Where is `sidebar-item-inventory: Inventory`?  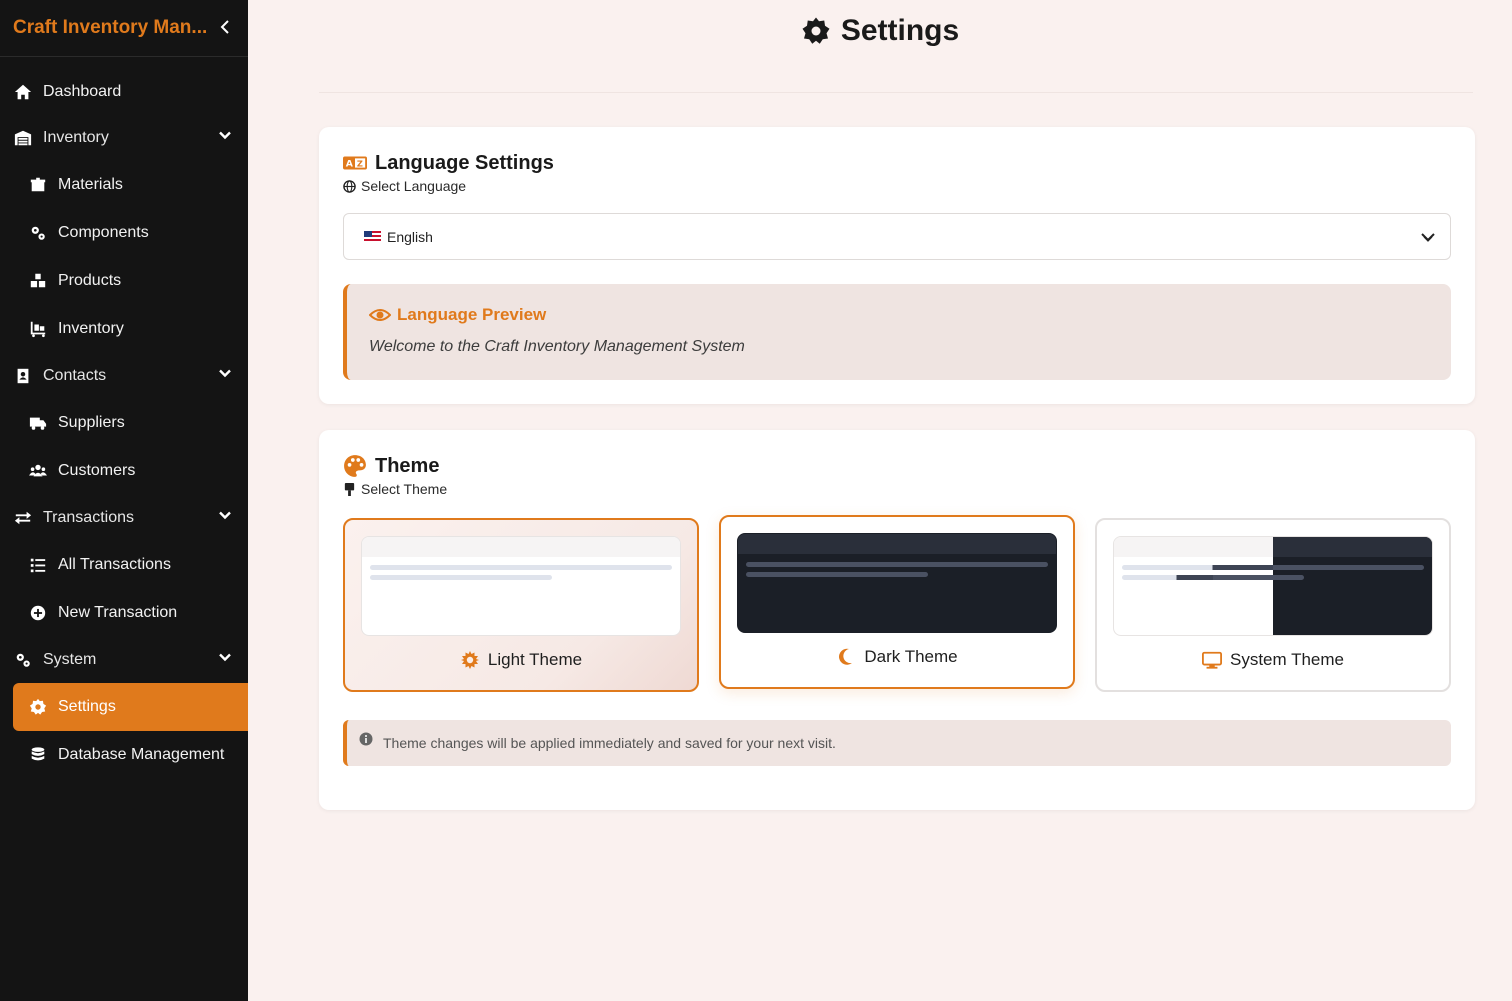 sidebar-item-inventory: Inventory is located at coordinates (124, 329).